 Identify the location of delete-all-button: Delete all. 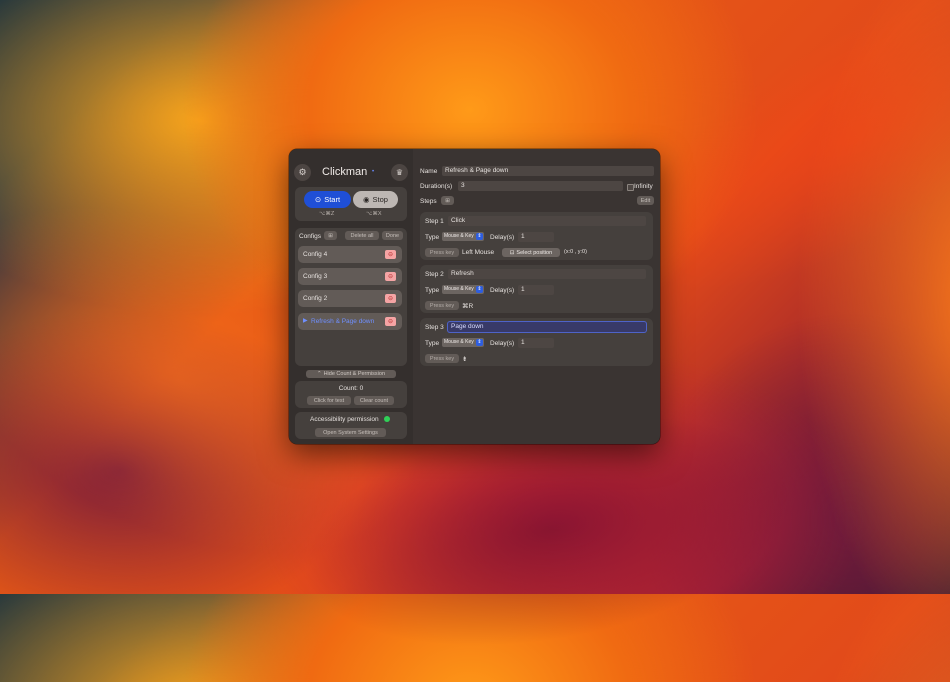
(362, 235).